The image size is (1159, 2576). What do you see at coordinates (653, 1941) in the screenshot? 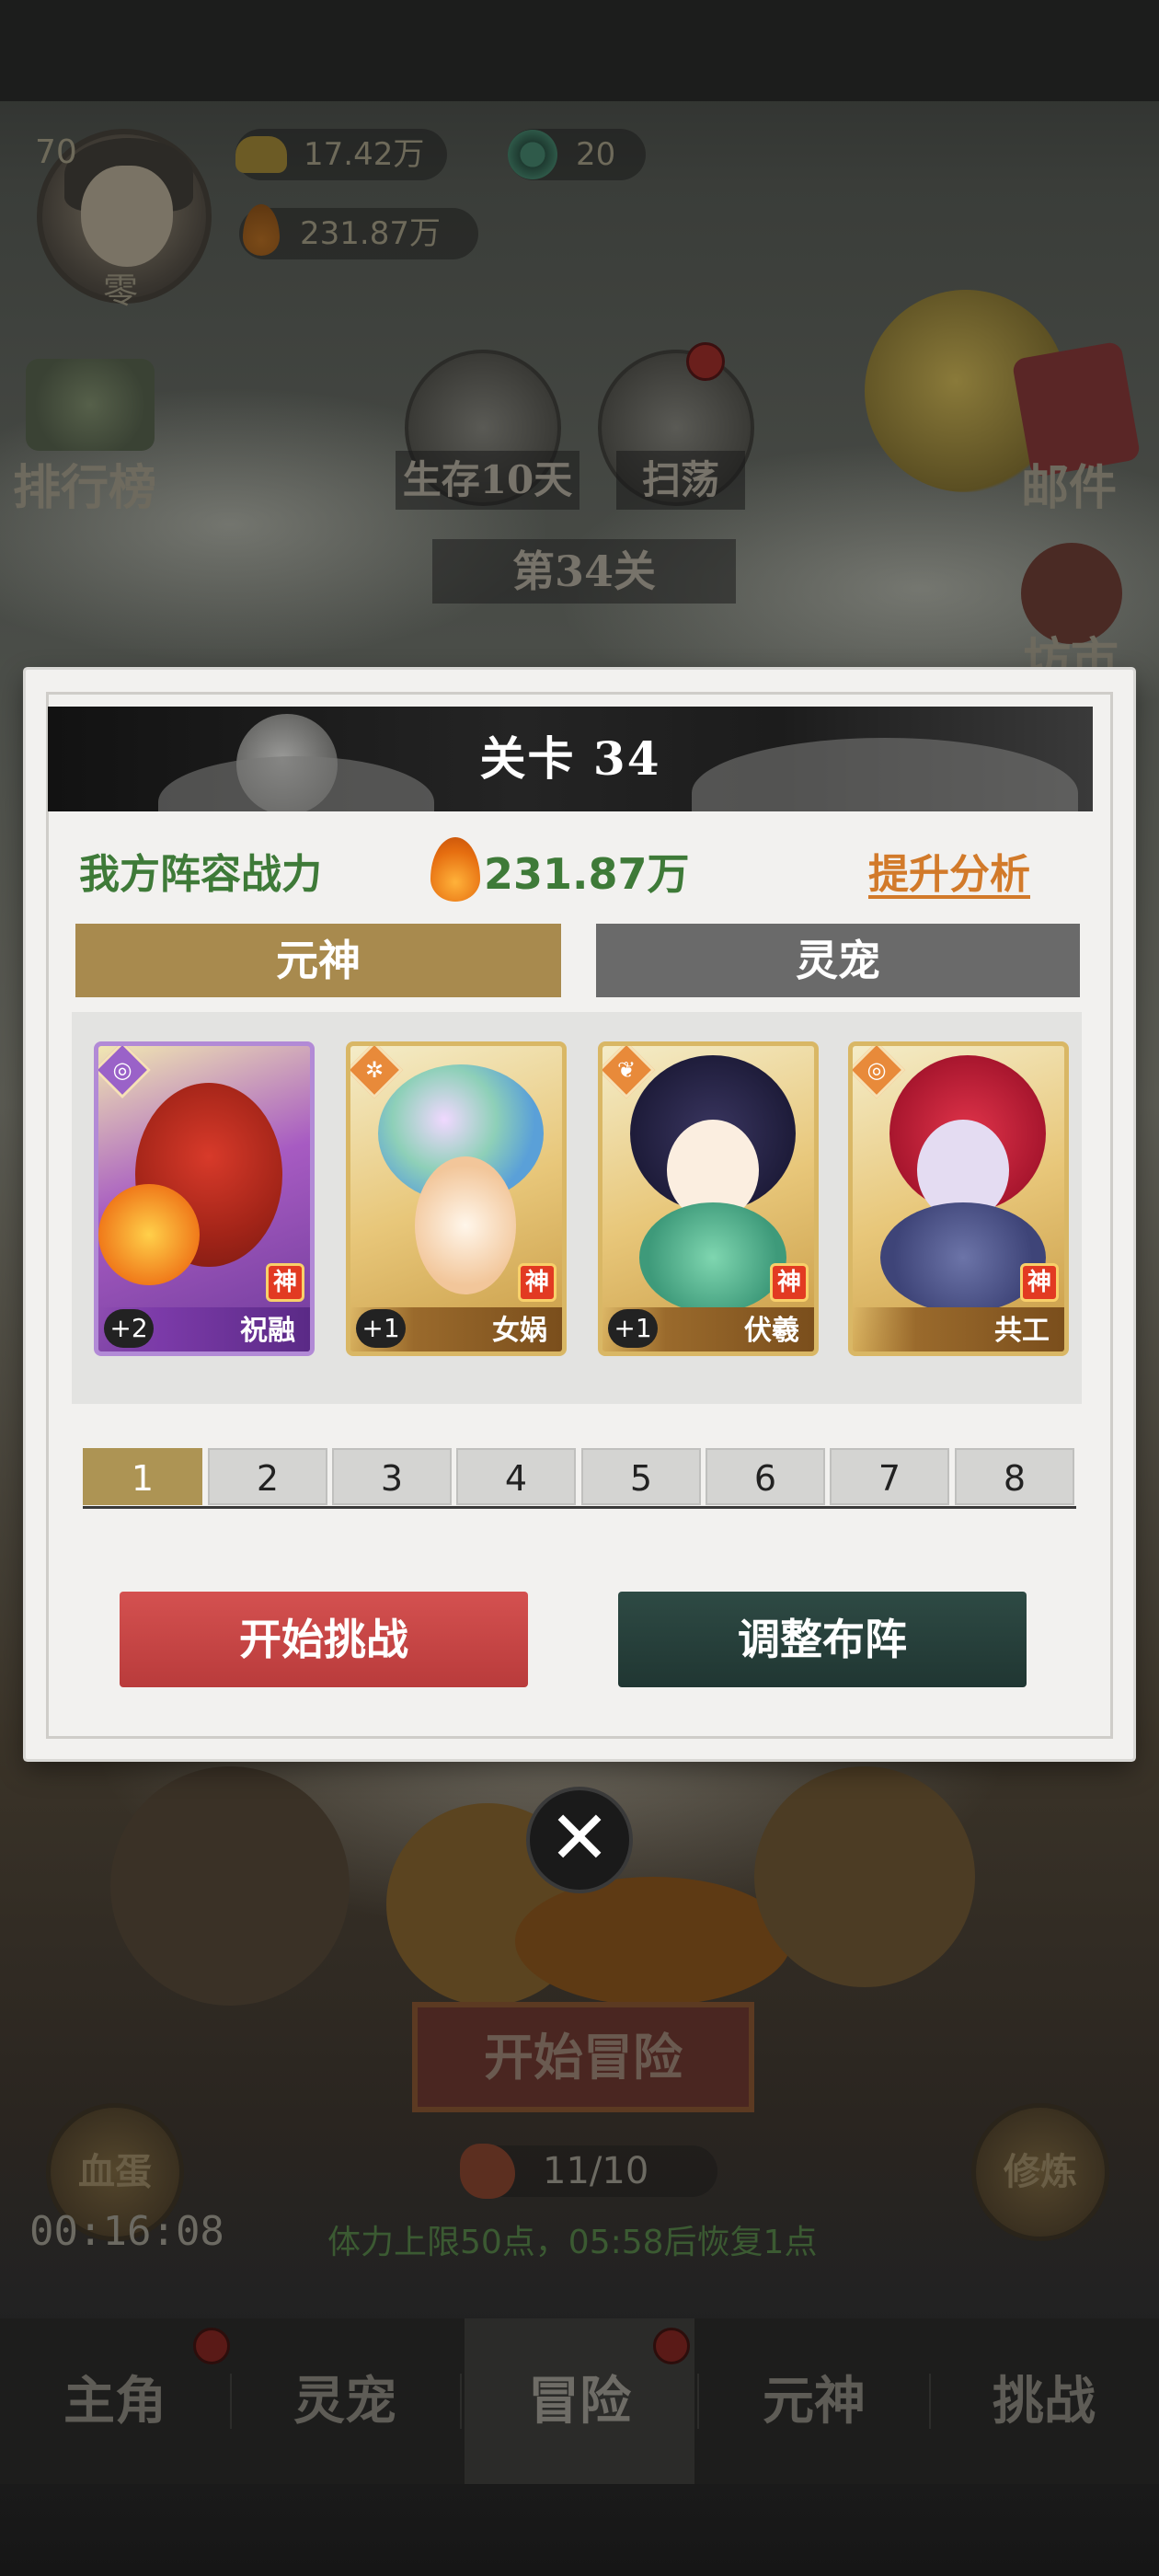
I see `campfire-sprite` at bounding box center [653, 1941].